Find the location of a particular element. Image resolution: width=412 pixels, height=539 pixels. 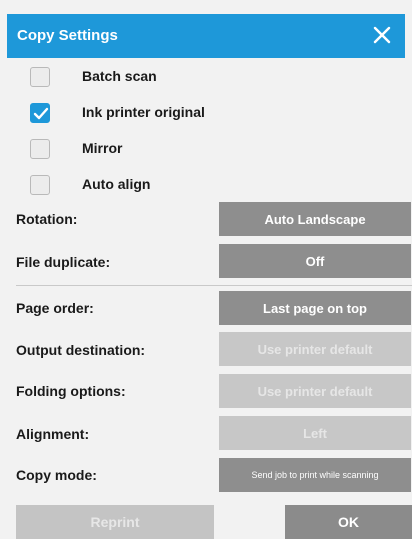

ink-printer-original-label: Ink printer original is located at coordinates (143, 112).